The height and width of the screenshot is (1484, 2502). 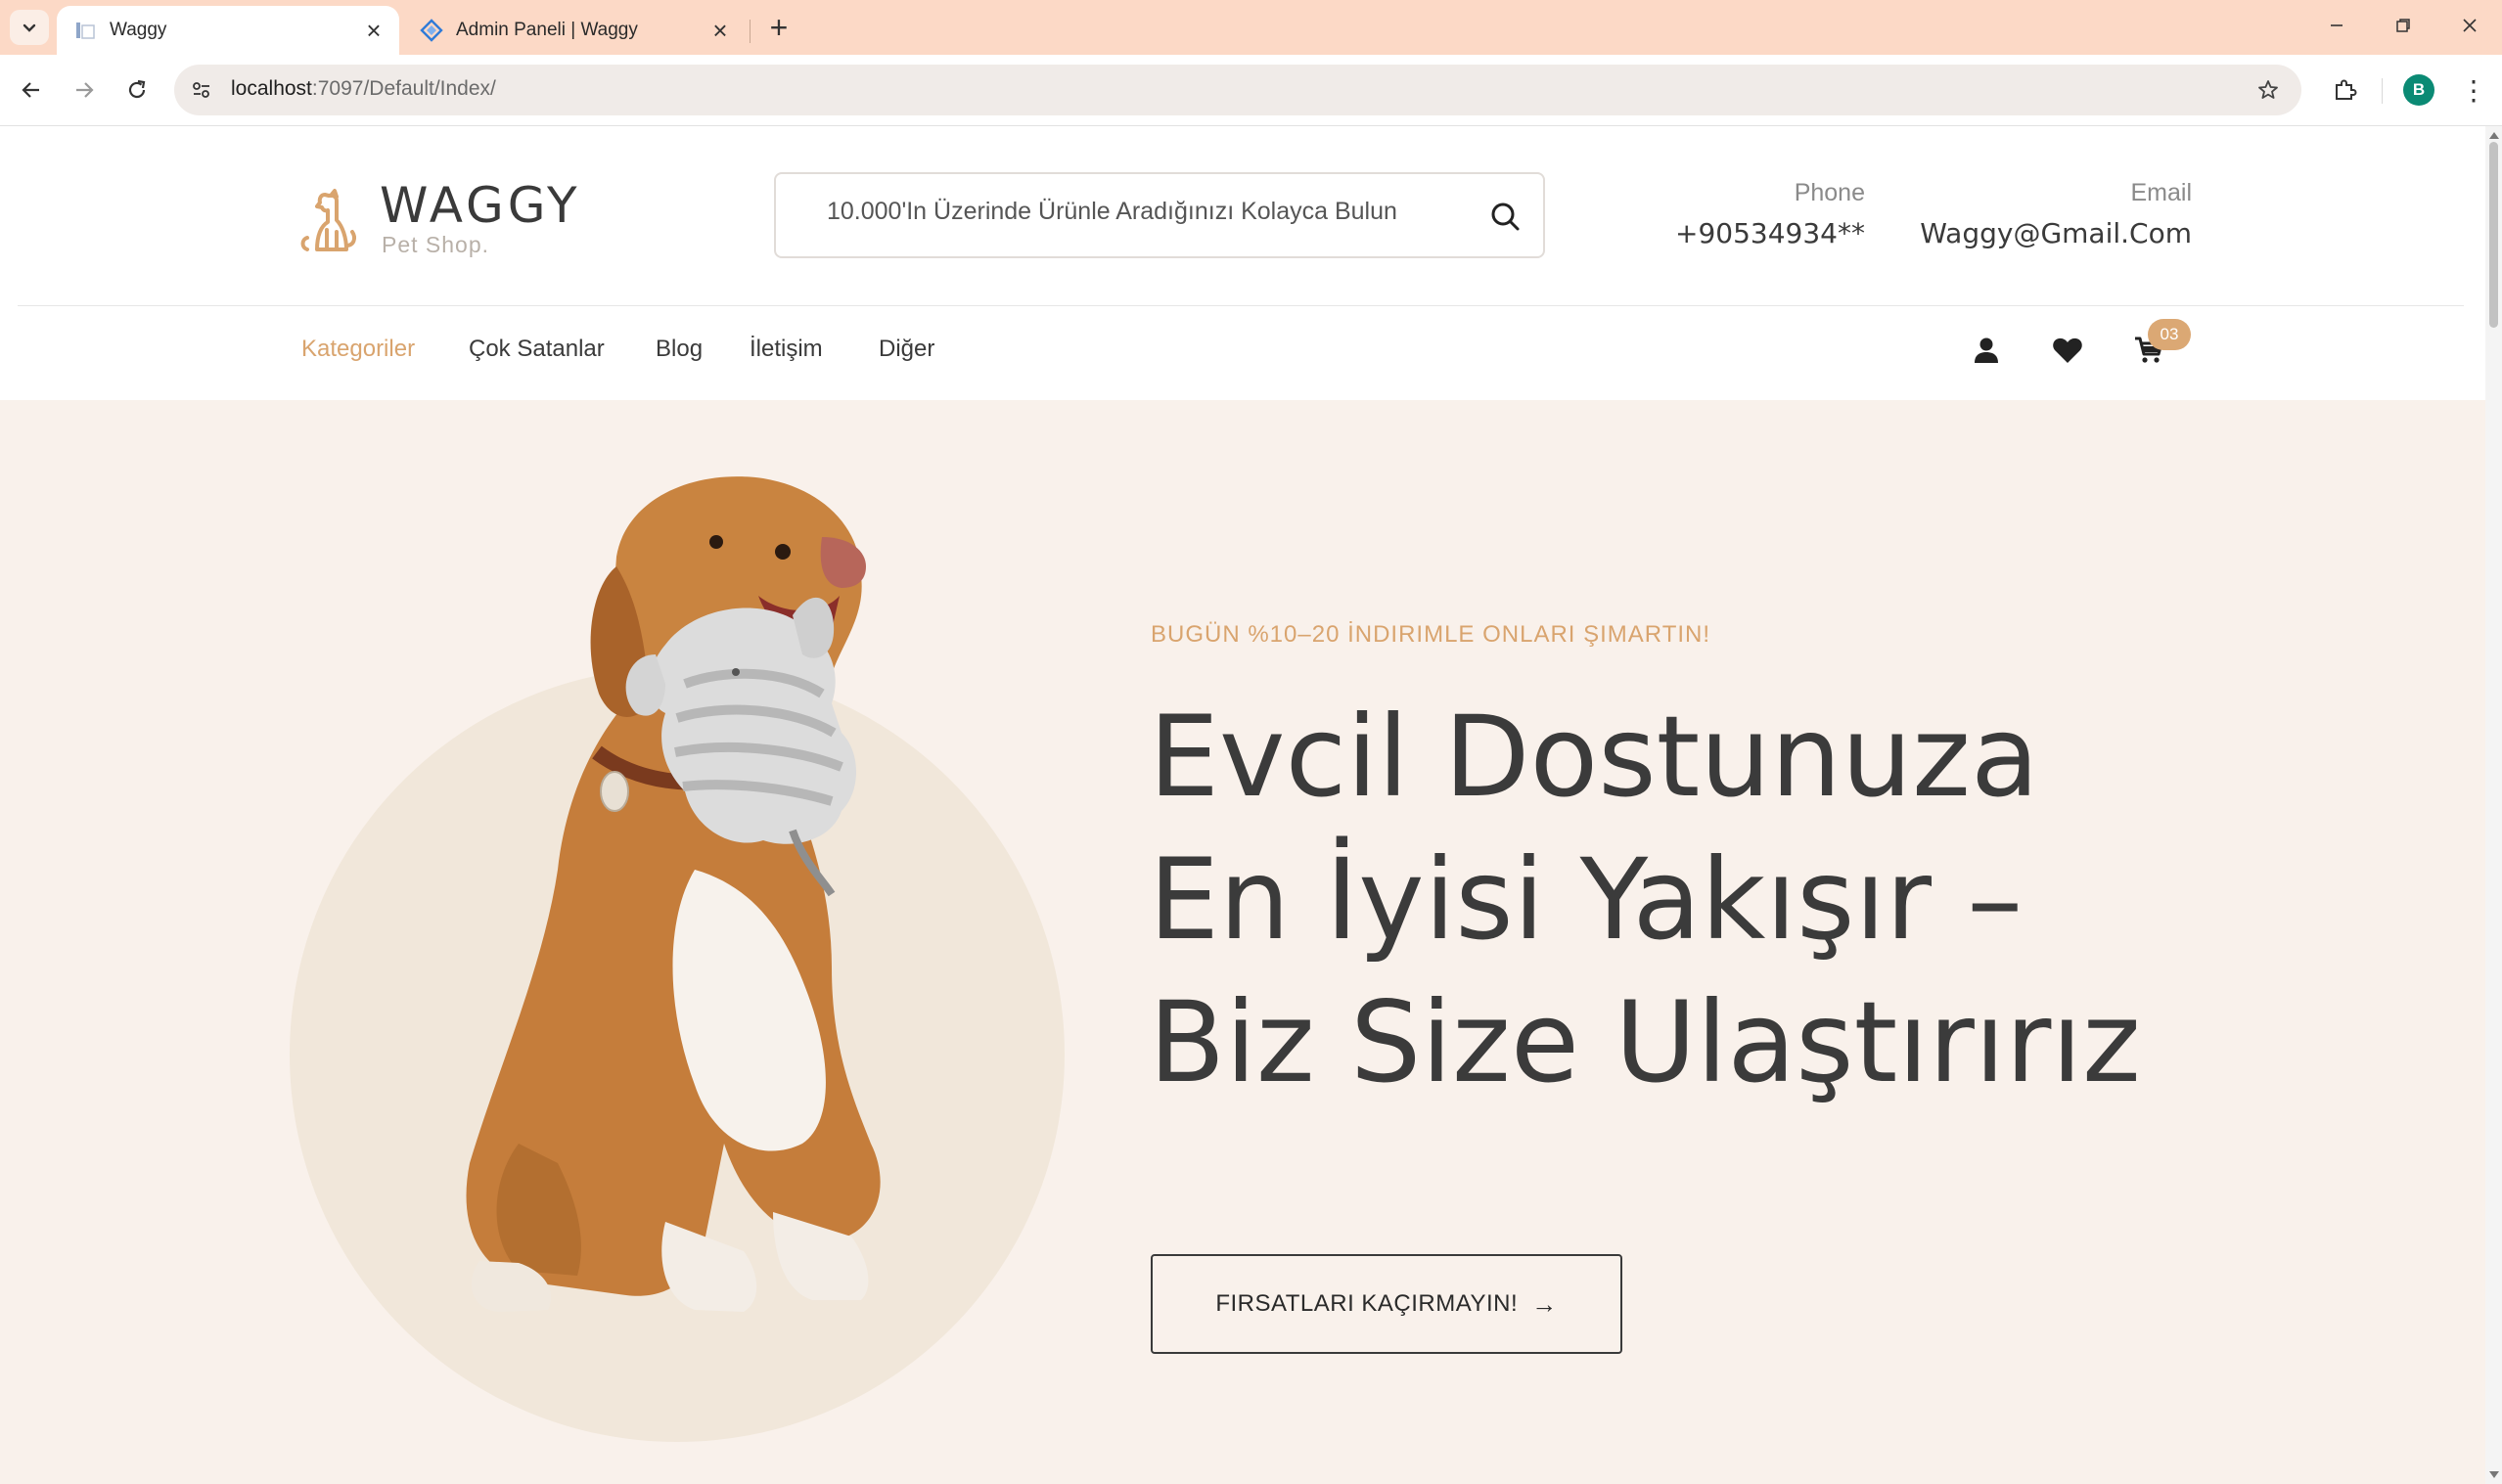 I want to click on browser-toolbar: localhost:7097/Default/Index/ B ⋮, so click(x=1251, y=90).